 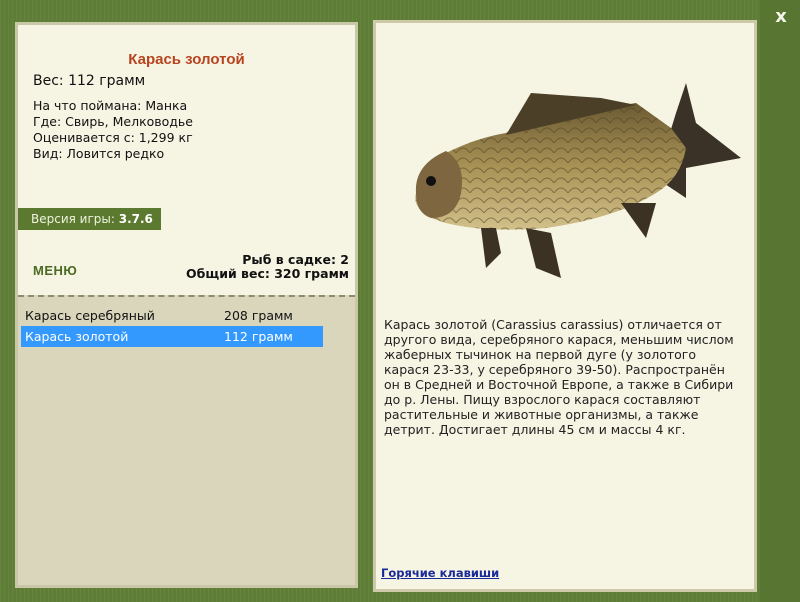 I want to click on keepnet-summary: Рыб в садке: 2 Общий вес: 320 грамм, so click(x=267, y=267).